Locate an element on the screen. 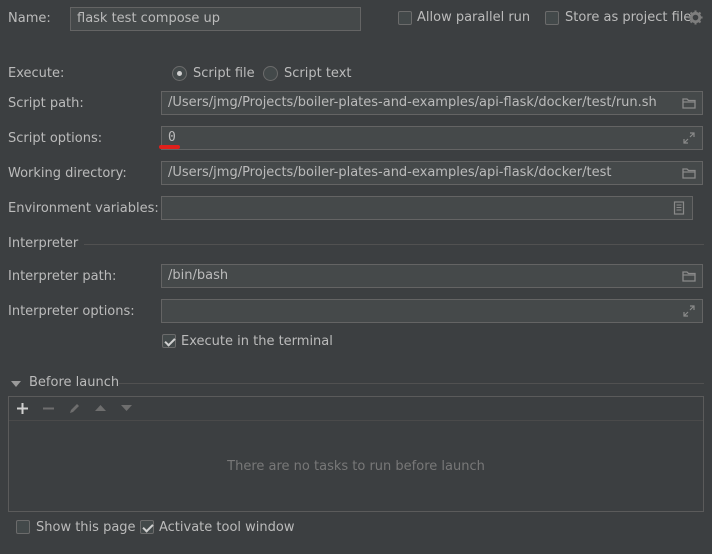  annotation-underline is located at coordinates (169, 147).